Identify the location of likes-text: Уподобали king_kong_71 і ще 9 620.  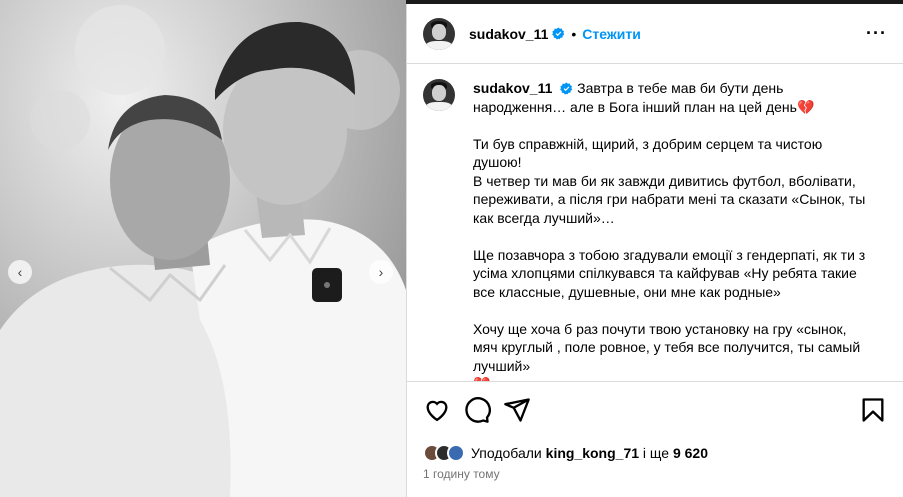
(589, 453).